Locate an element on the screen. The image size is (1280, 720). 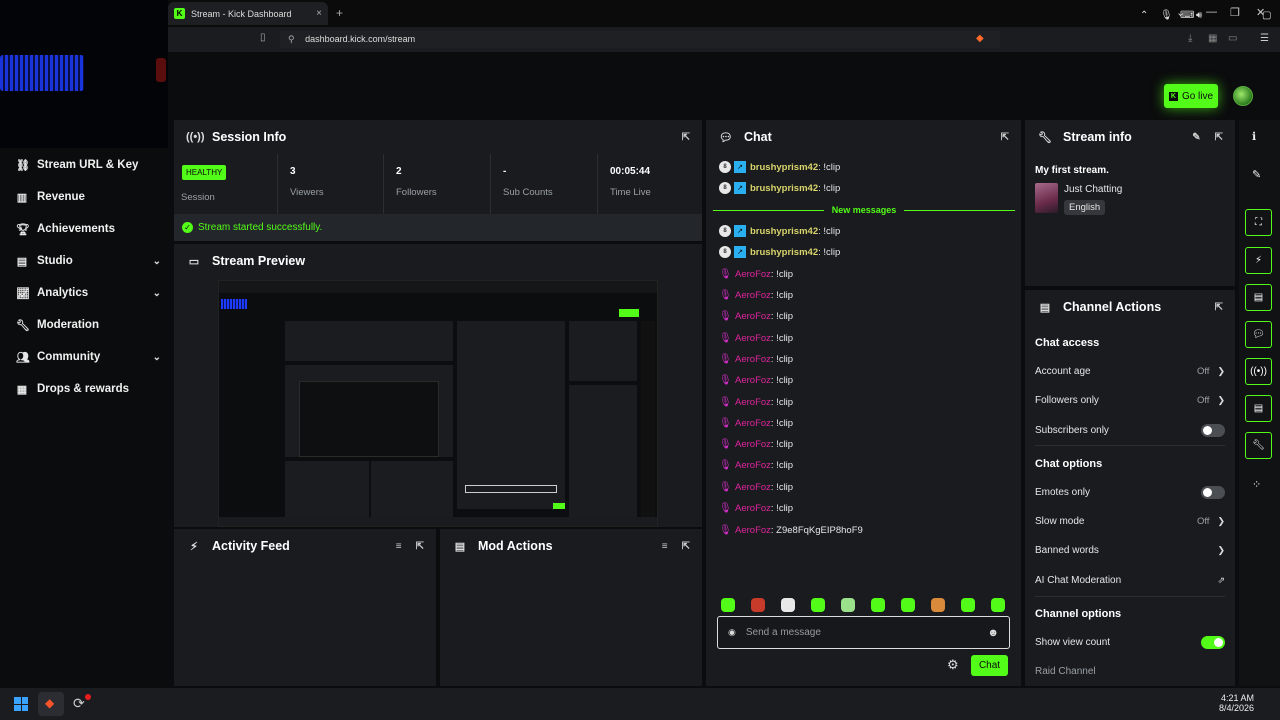
emotes-only-toggle is located at coordinates (1213, 492).